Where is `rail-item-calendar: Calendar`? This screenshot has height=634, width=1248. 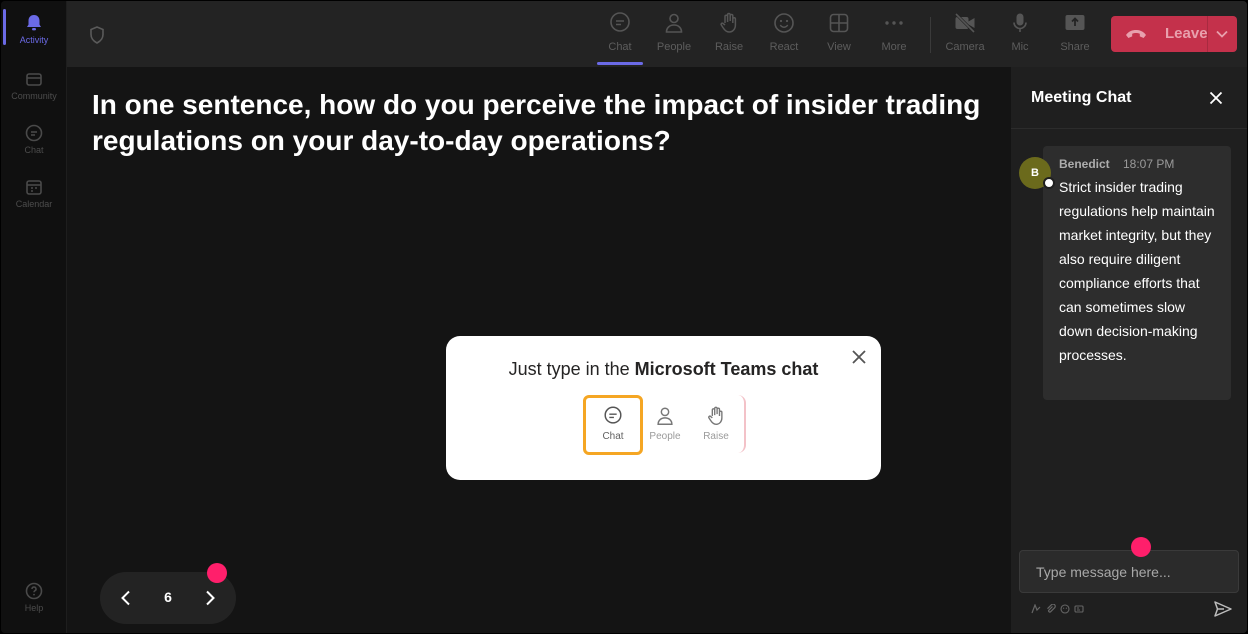
rail-item-calendar: Calendar is located at coordinates (34, 195).